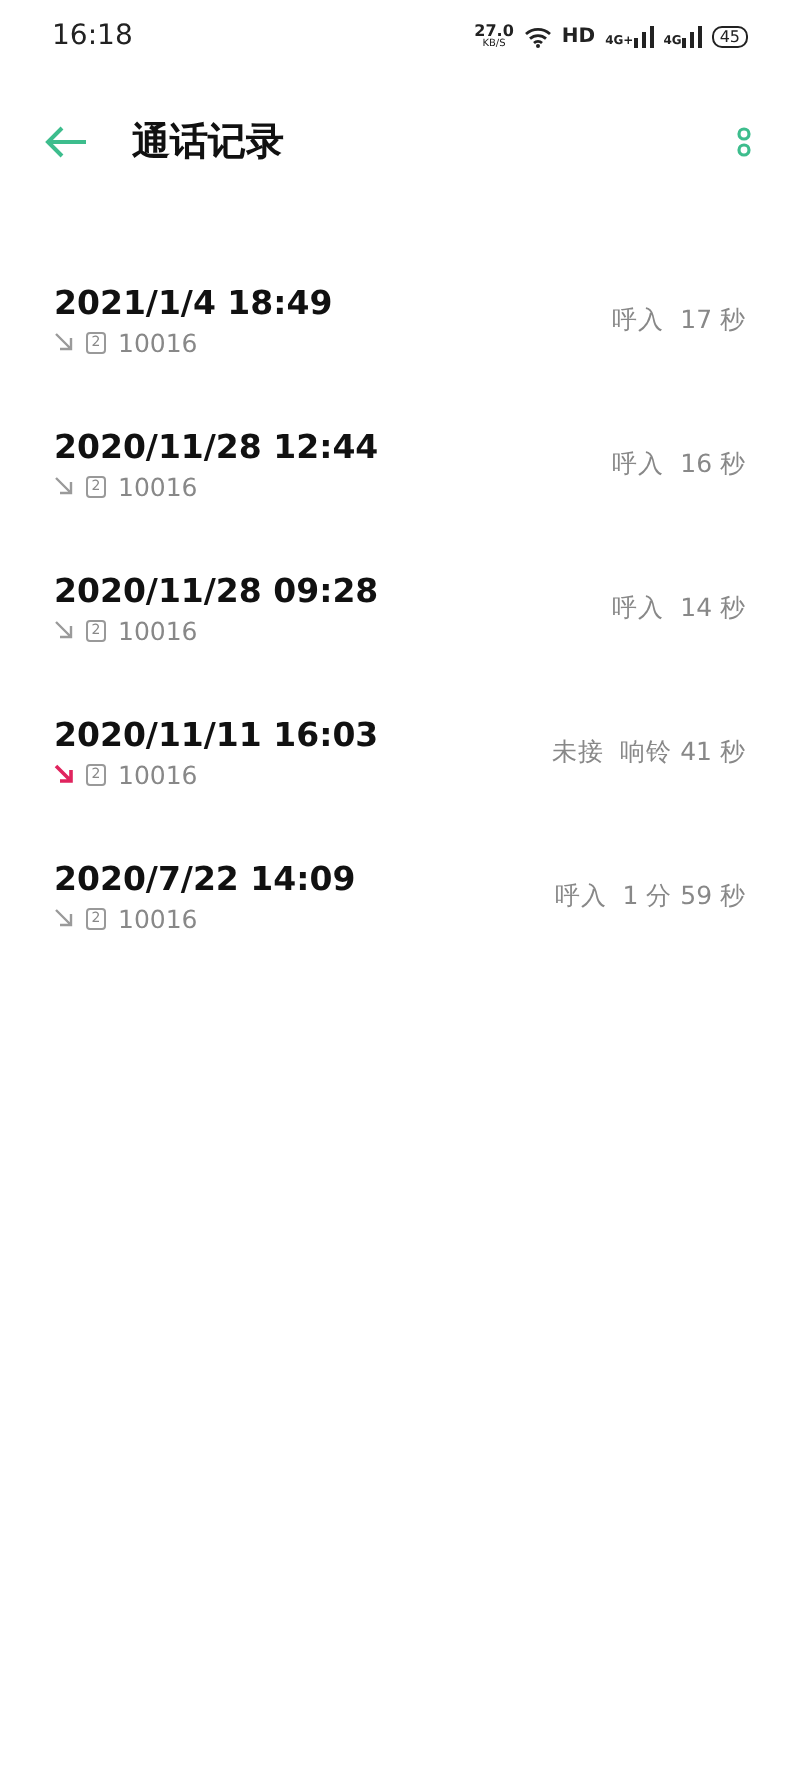  I want to click on page-title: 通话记录, so click(209, 143).